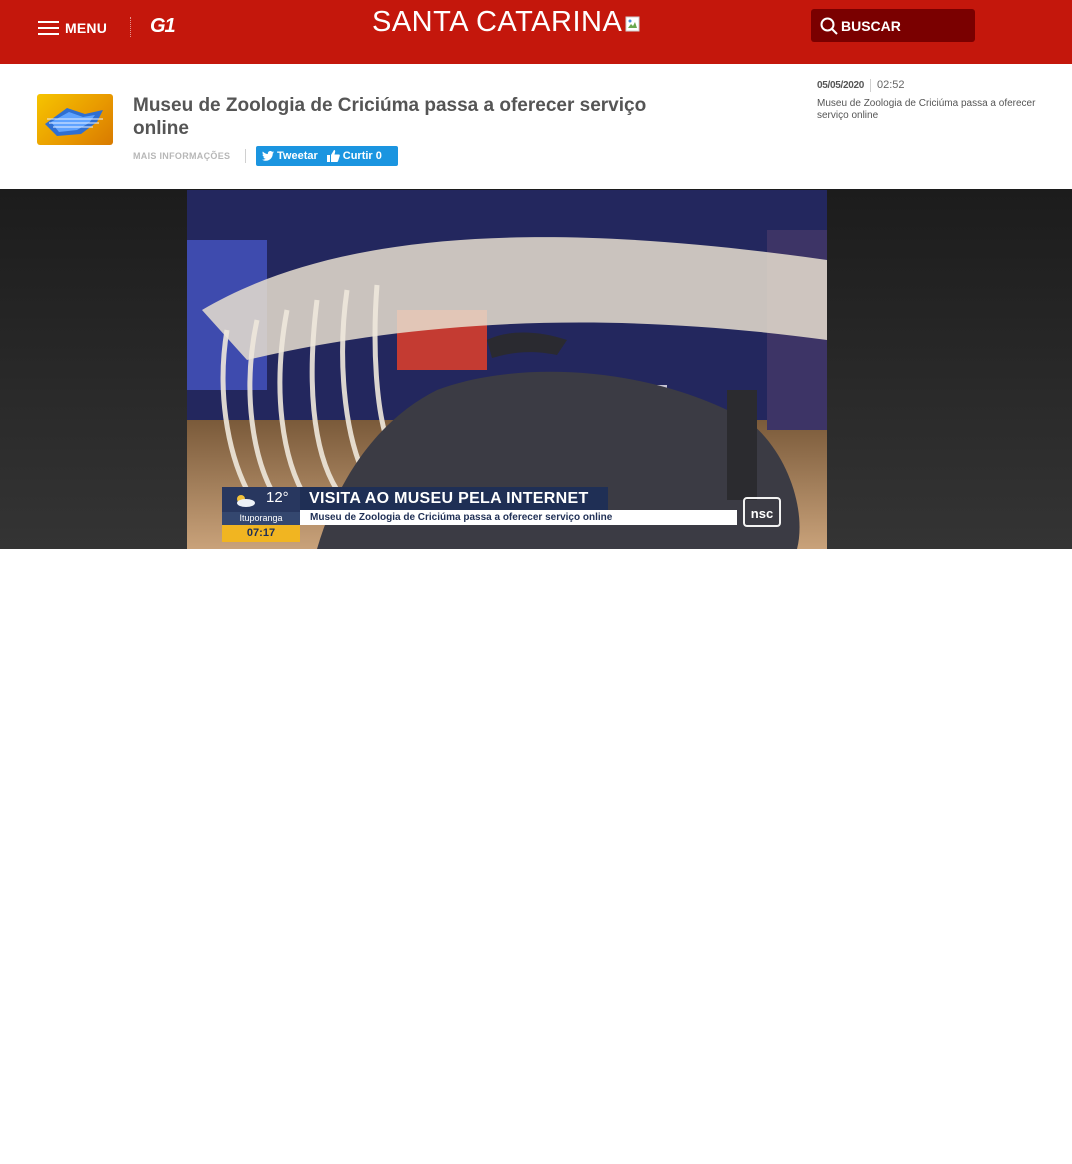  What do you see at coordinates (181, 156) in the screenshot?
I see `more-info-link: MAIS INFORMAÇÕES` at bounding box center [181, 156].